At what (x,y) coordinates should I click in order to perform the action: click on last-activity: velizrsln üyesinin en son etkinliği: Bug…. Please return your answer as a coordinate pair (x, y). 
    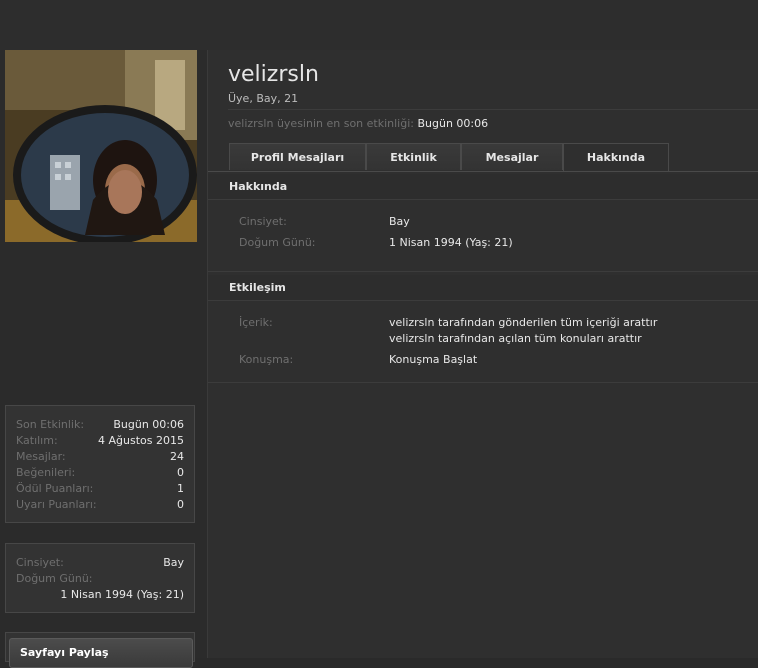
    Looking at the image, I should click on (358, 123).